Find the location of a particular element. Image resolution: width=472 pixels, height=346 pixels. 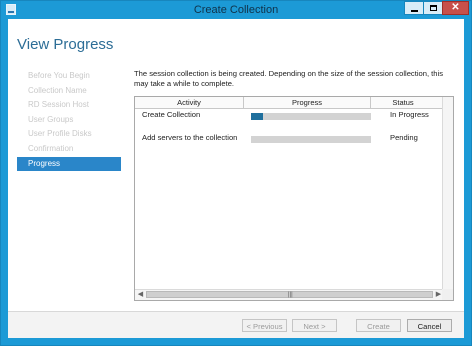

nav-item-user-groups: User Groups is located at coordinates (51, 119).